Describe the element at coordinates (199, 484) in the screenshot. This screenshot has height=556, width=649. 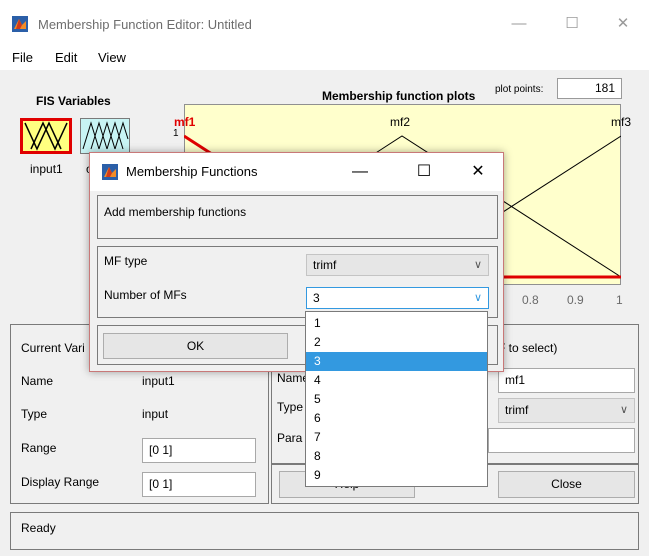
I see `display-range-input: [0 1]` at that location.